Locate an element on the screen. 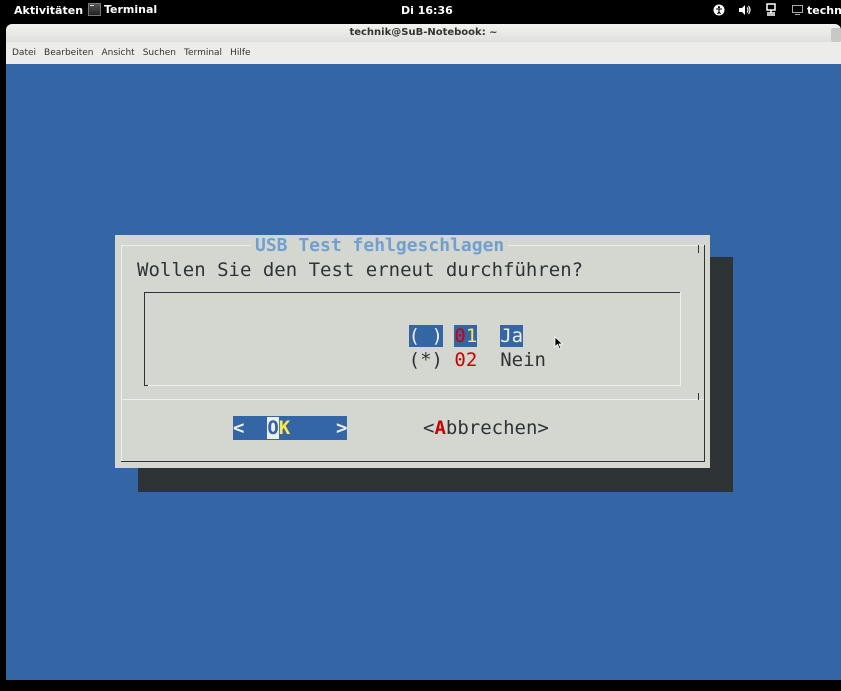 Image resolution: width=841 pixels, height=691 pixels. ok-k: K is located at coordinates (284, 428).